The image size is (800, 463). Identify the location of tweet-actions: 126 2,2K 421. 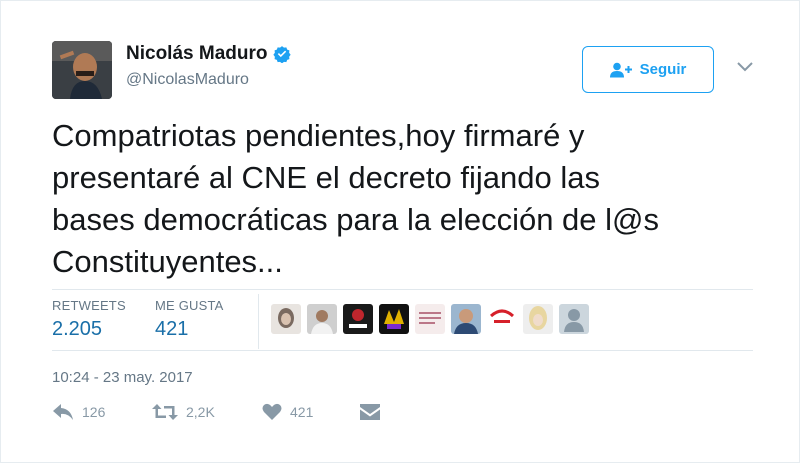
(216, 412).